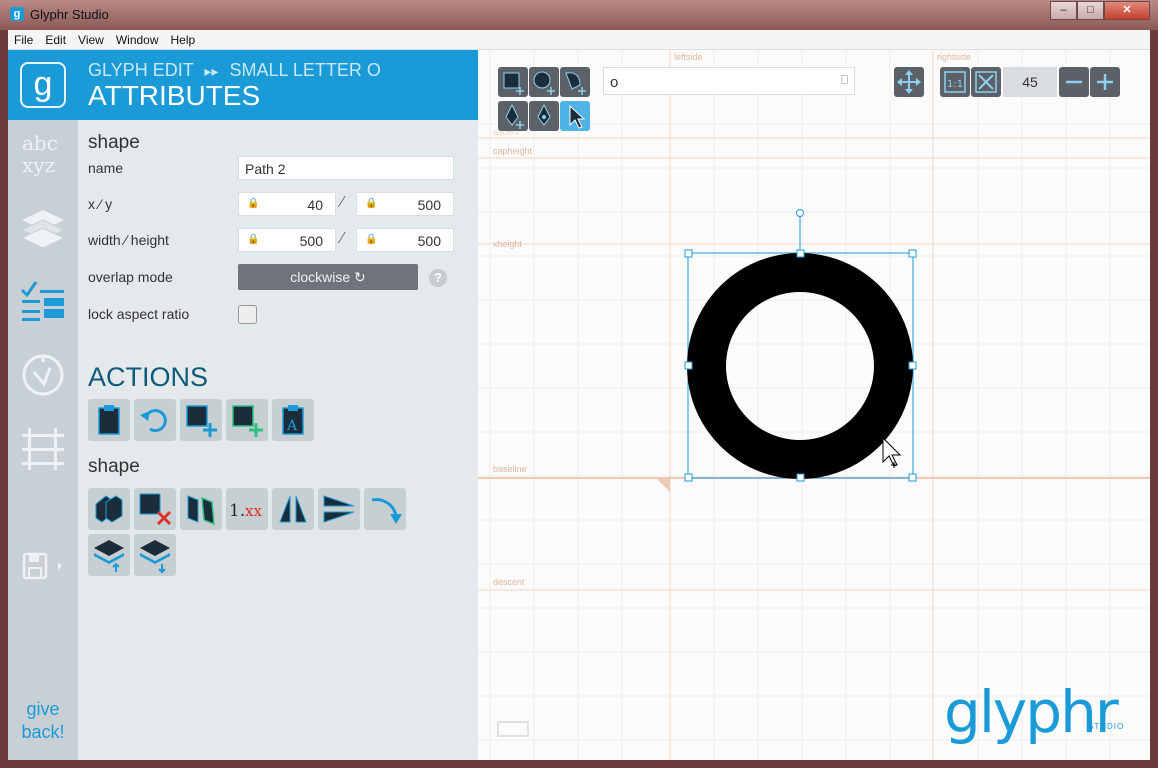  I want to click on flip-vertical-icon, so click(339, 509).